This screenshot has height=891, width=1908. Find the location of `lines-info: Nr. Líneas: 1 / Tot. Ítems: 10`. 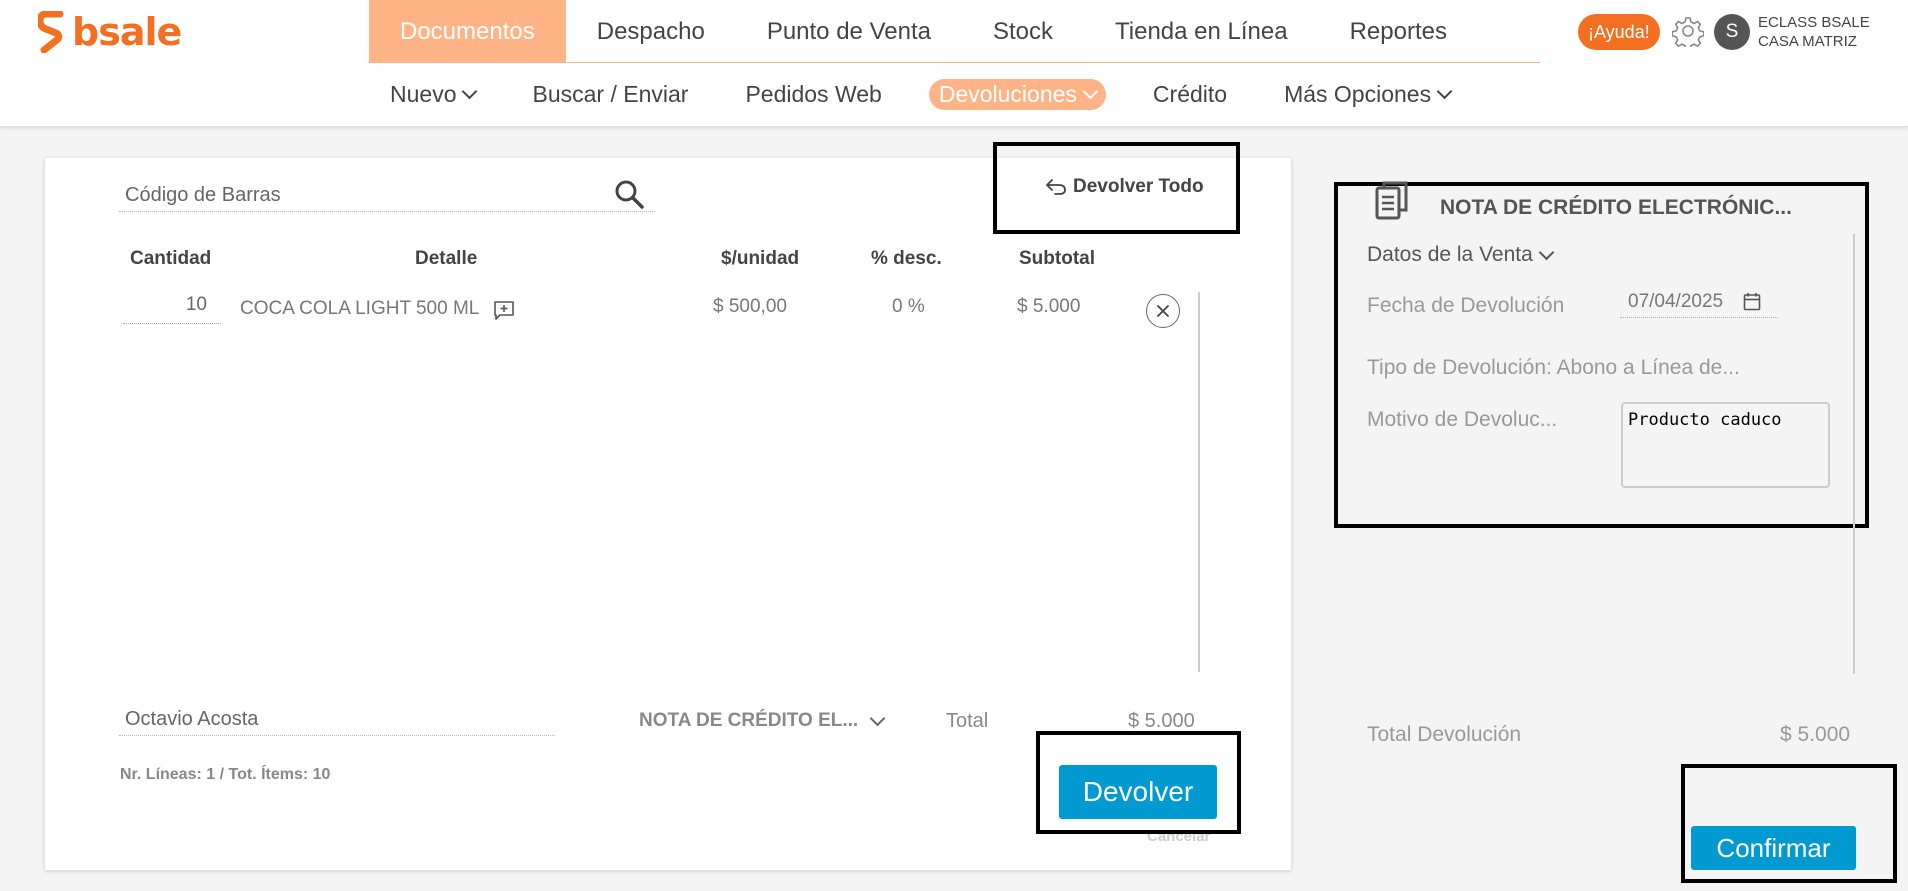

lines-info: Nr. Líneas: 1 / Tot. Ítems: 10 is located at coordinates (225, 774).